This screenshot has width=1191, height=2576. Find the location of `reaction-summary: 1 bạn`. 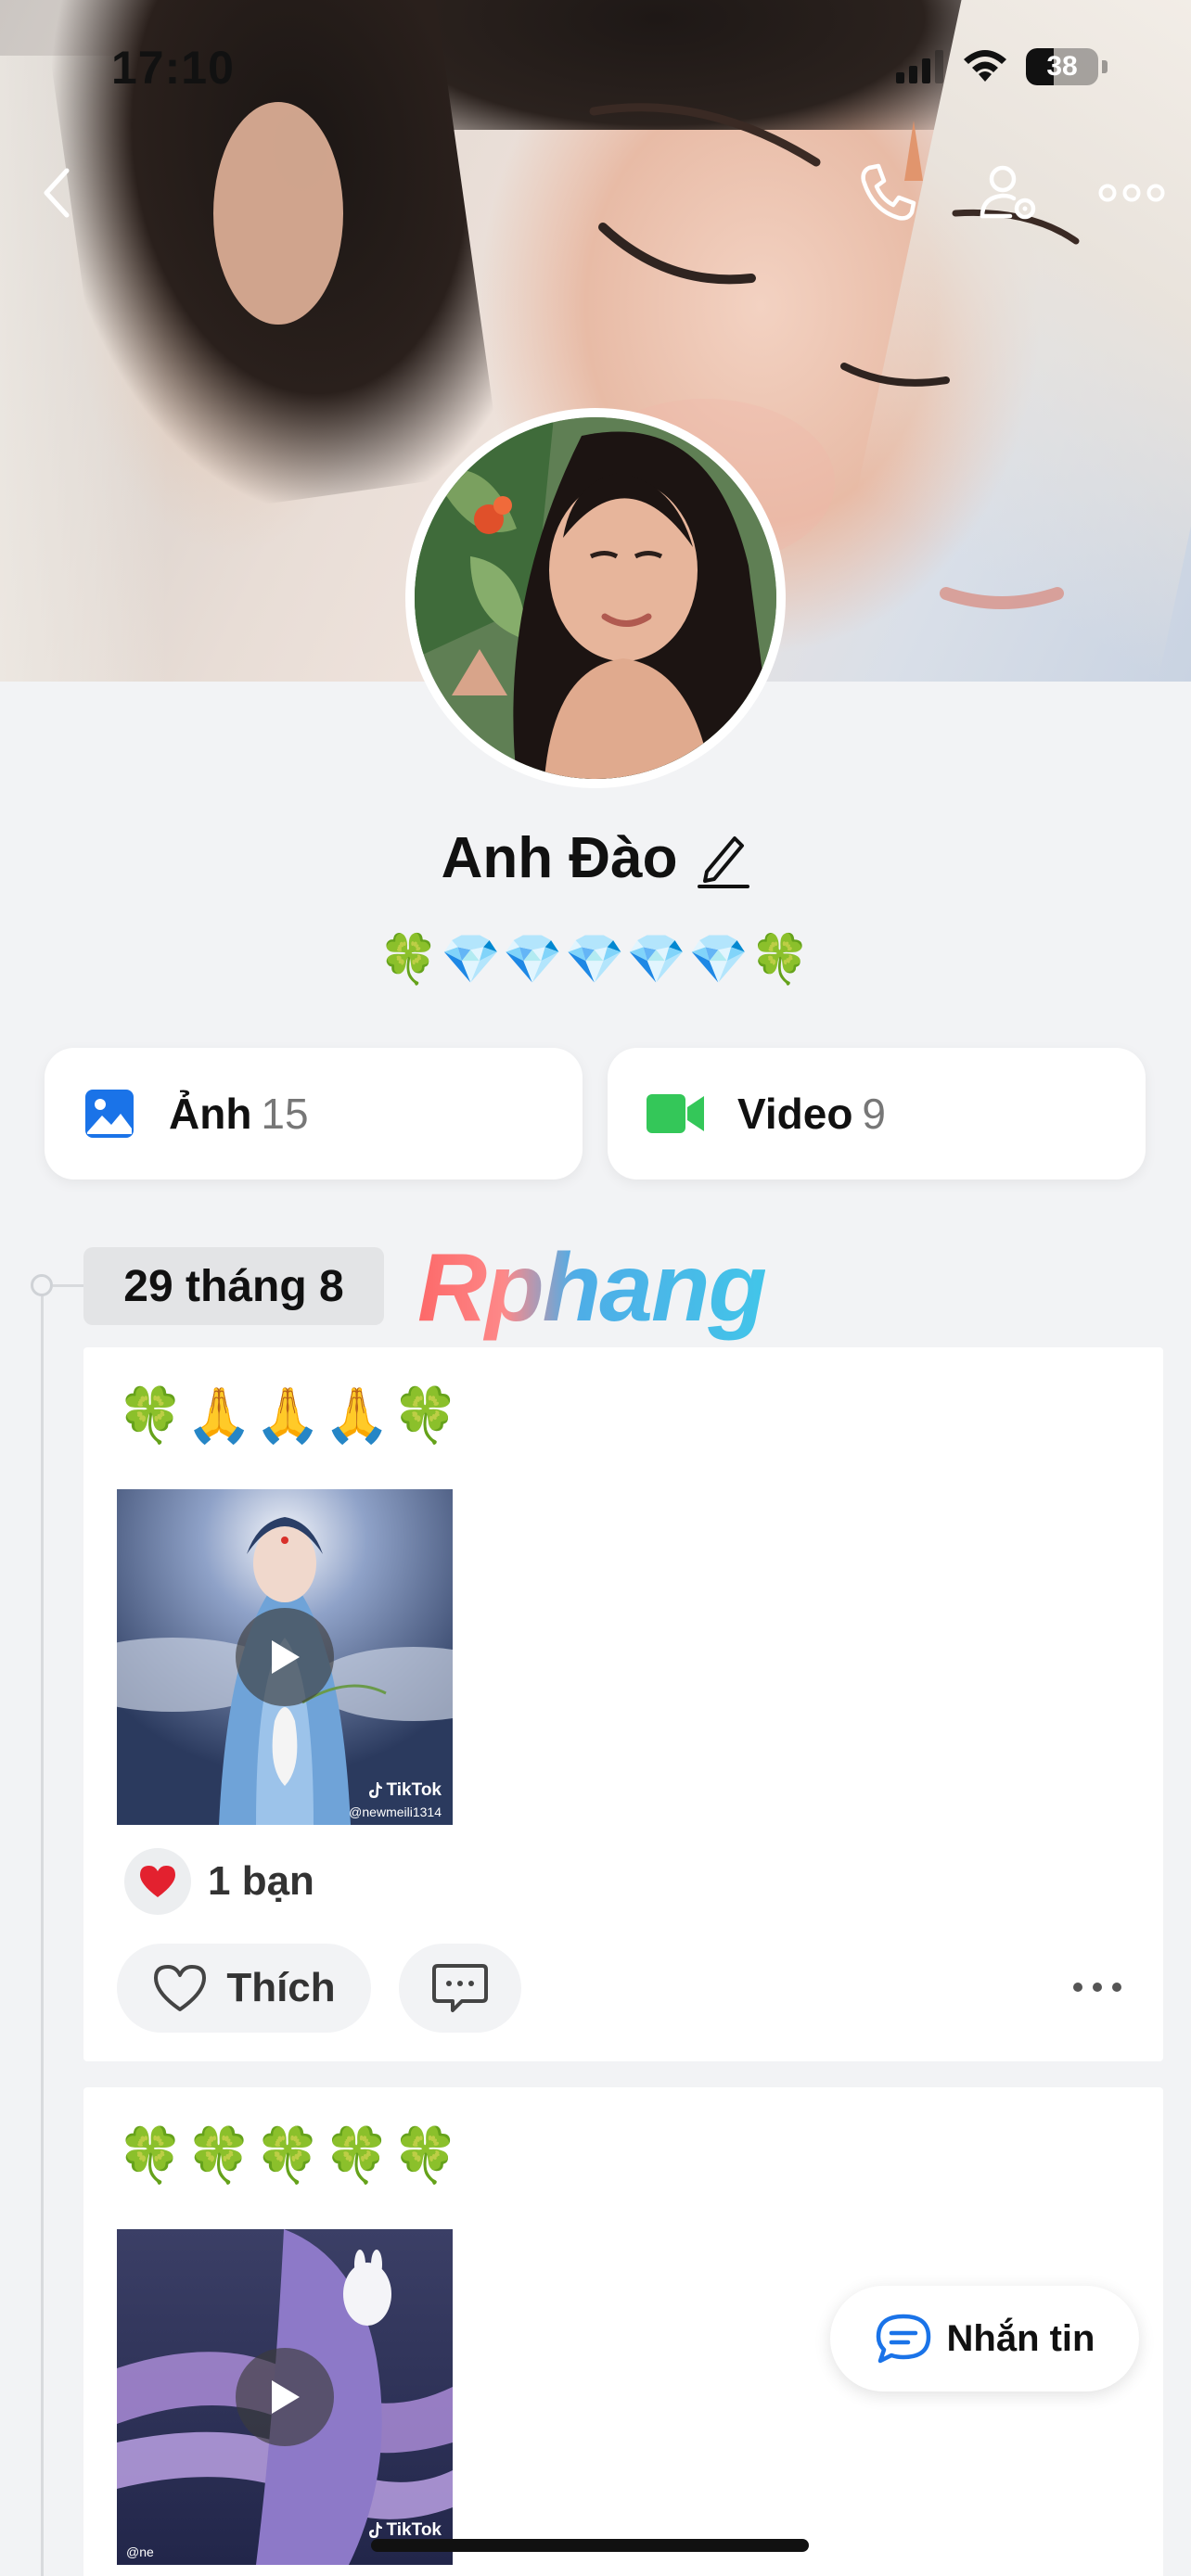

reaction-summary: 1 bạn is located at coordinates (219, 1881).